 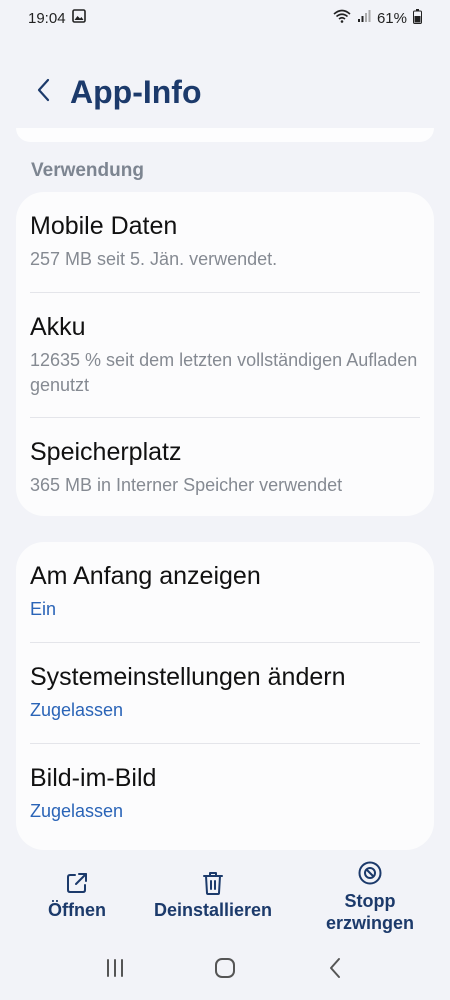 What do you see at coordinates (186, 485) in the screenshot?
I see `item-subtitle: 365 MB in Interner Speicher verwendet` at bounding box center [186, 485].